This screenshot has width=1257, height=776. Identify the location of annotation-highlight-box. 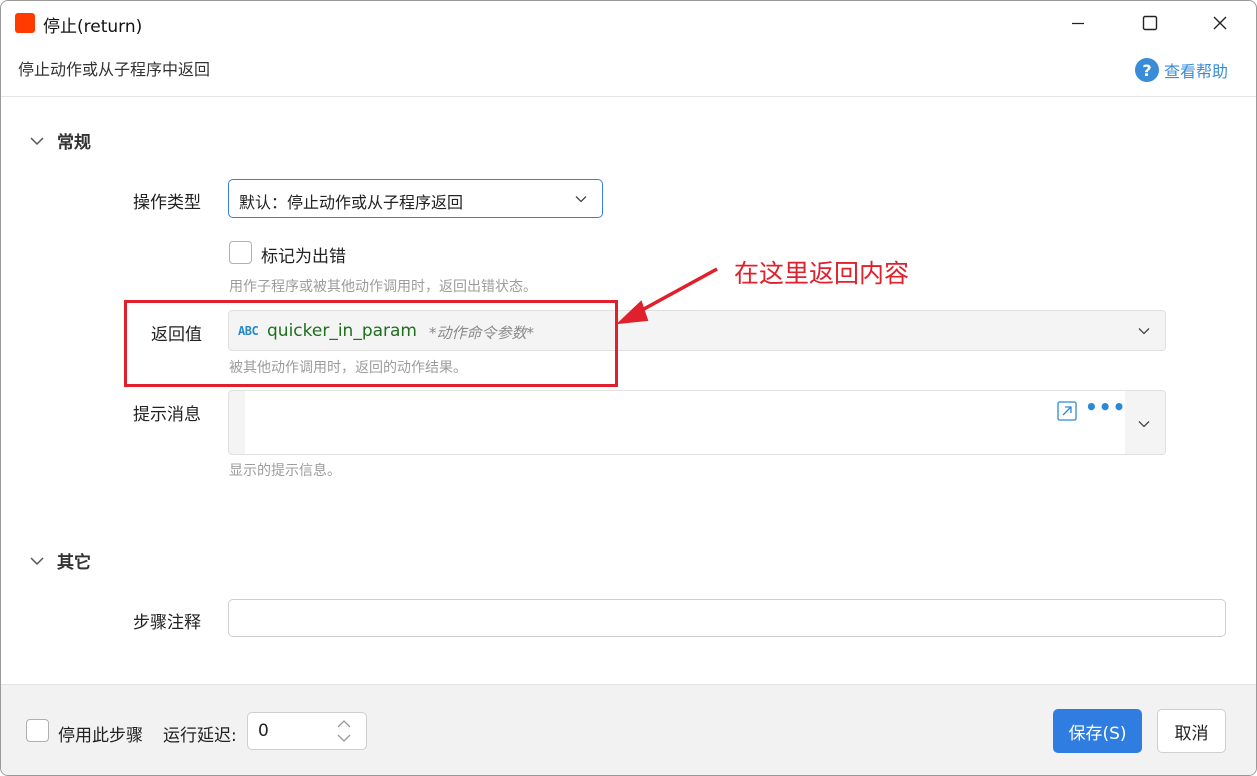
(371, 343).